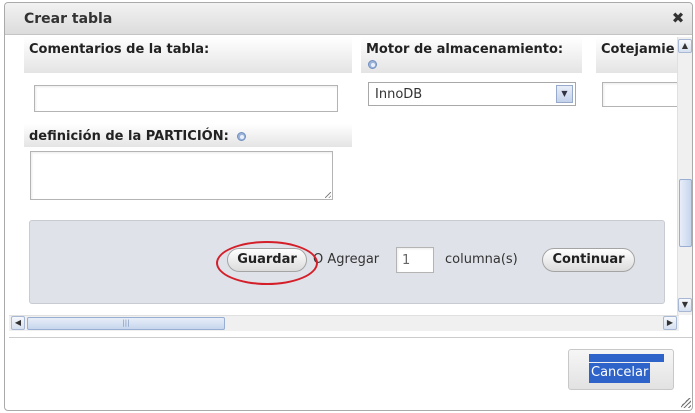  Describe the element at coordinates (399, 94) in the screenshot. I see `engine-select-value: InnoDB` at that location.